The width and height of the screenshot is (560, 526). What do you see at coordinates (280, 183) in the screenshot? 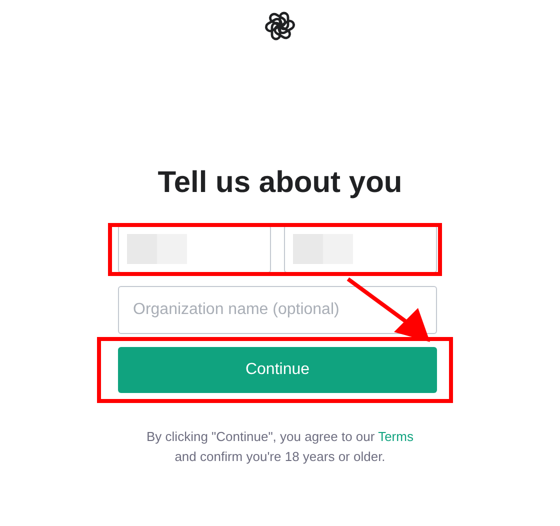
I see `page-heading: Tell us about you` at bounding box center [280, 183].